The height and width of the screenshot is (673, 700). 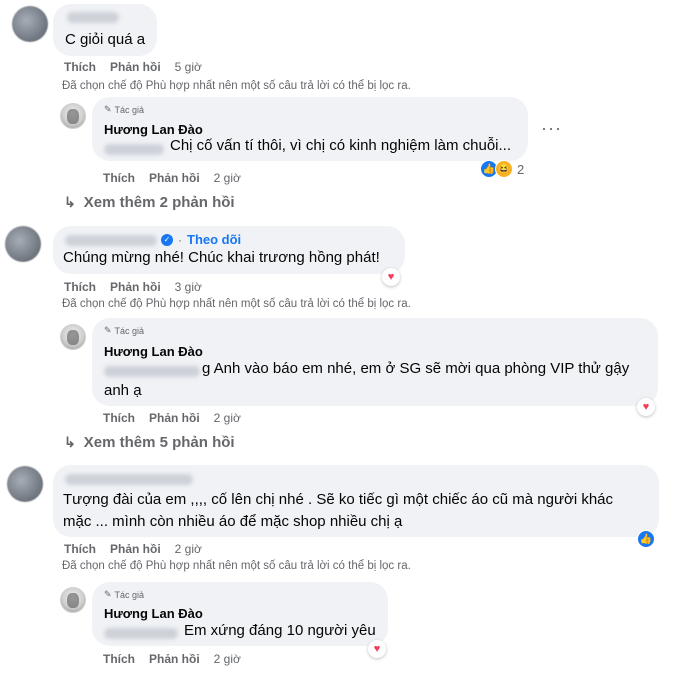 I want to click on like-reaction-icon: 👍, so click(x=646, y=539).